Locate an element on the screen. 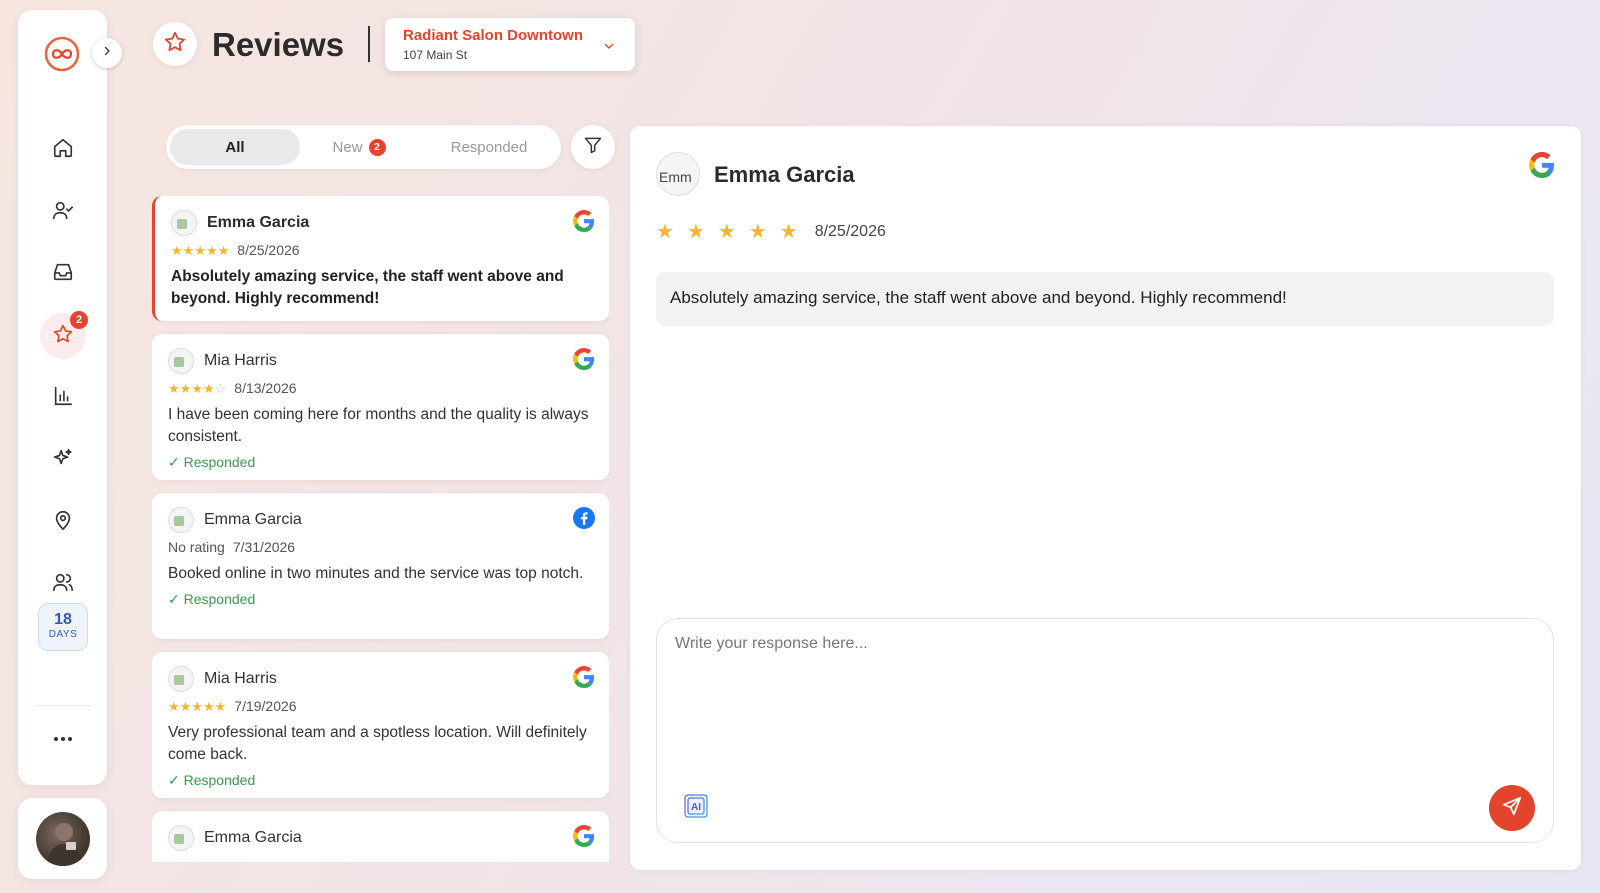 The image size is (1600, 893). trial-days-badge: 18 DAYS is located at coordinates (63, 627).